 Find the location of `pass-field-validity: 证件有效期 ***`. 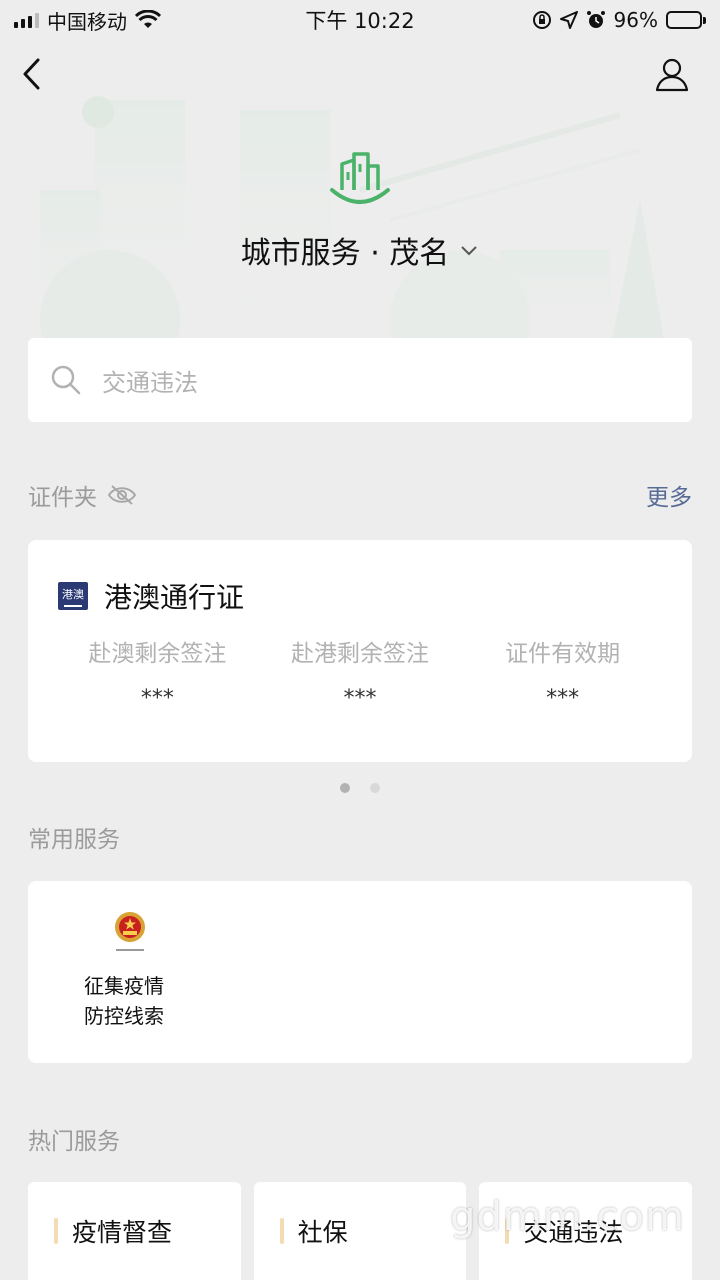

pass-field-validity: 证件有效期 *** is located at coordinates (562, 672).